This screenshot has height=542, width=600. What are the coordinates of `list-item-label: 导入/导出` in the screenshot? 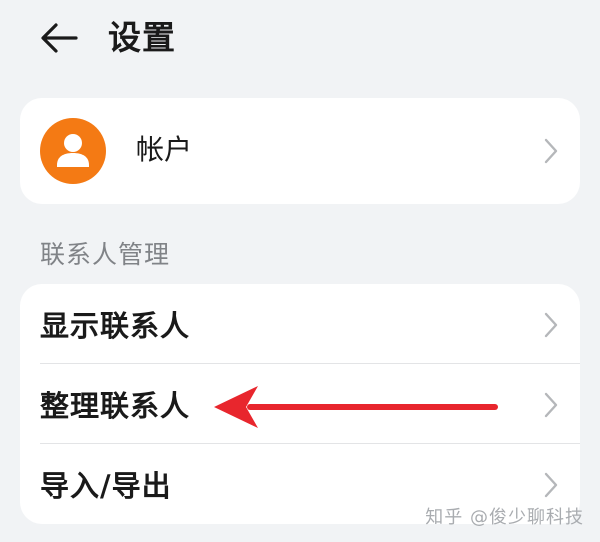 It's located at (106, 486).